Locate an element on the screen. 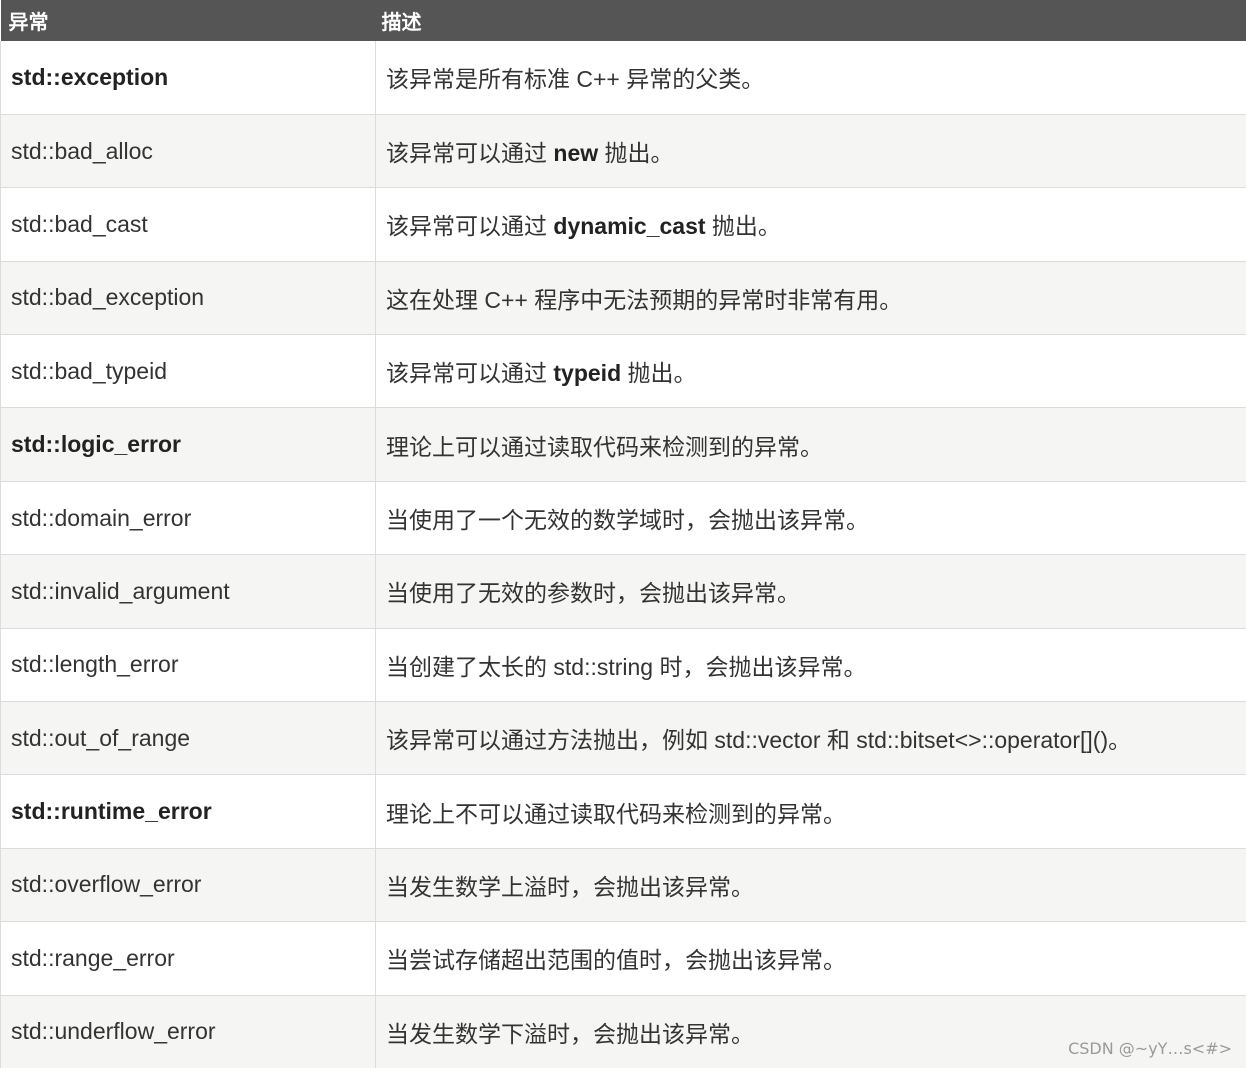 Image resolution: width=1246 pixels, height=1068 pixels. description-cell: 这在处理 C++ 程序中无法预期的异常时非常有用。 is located at coordinates (810, 298).